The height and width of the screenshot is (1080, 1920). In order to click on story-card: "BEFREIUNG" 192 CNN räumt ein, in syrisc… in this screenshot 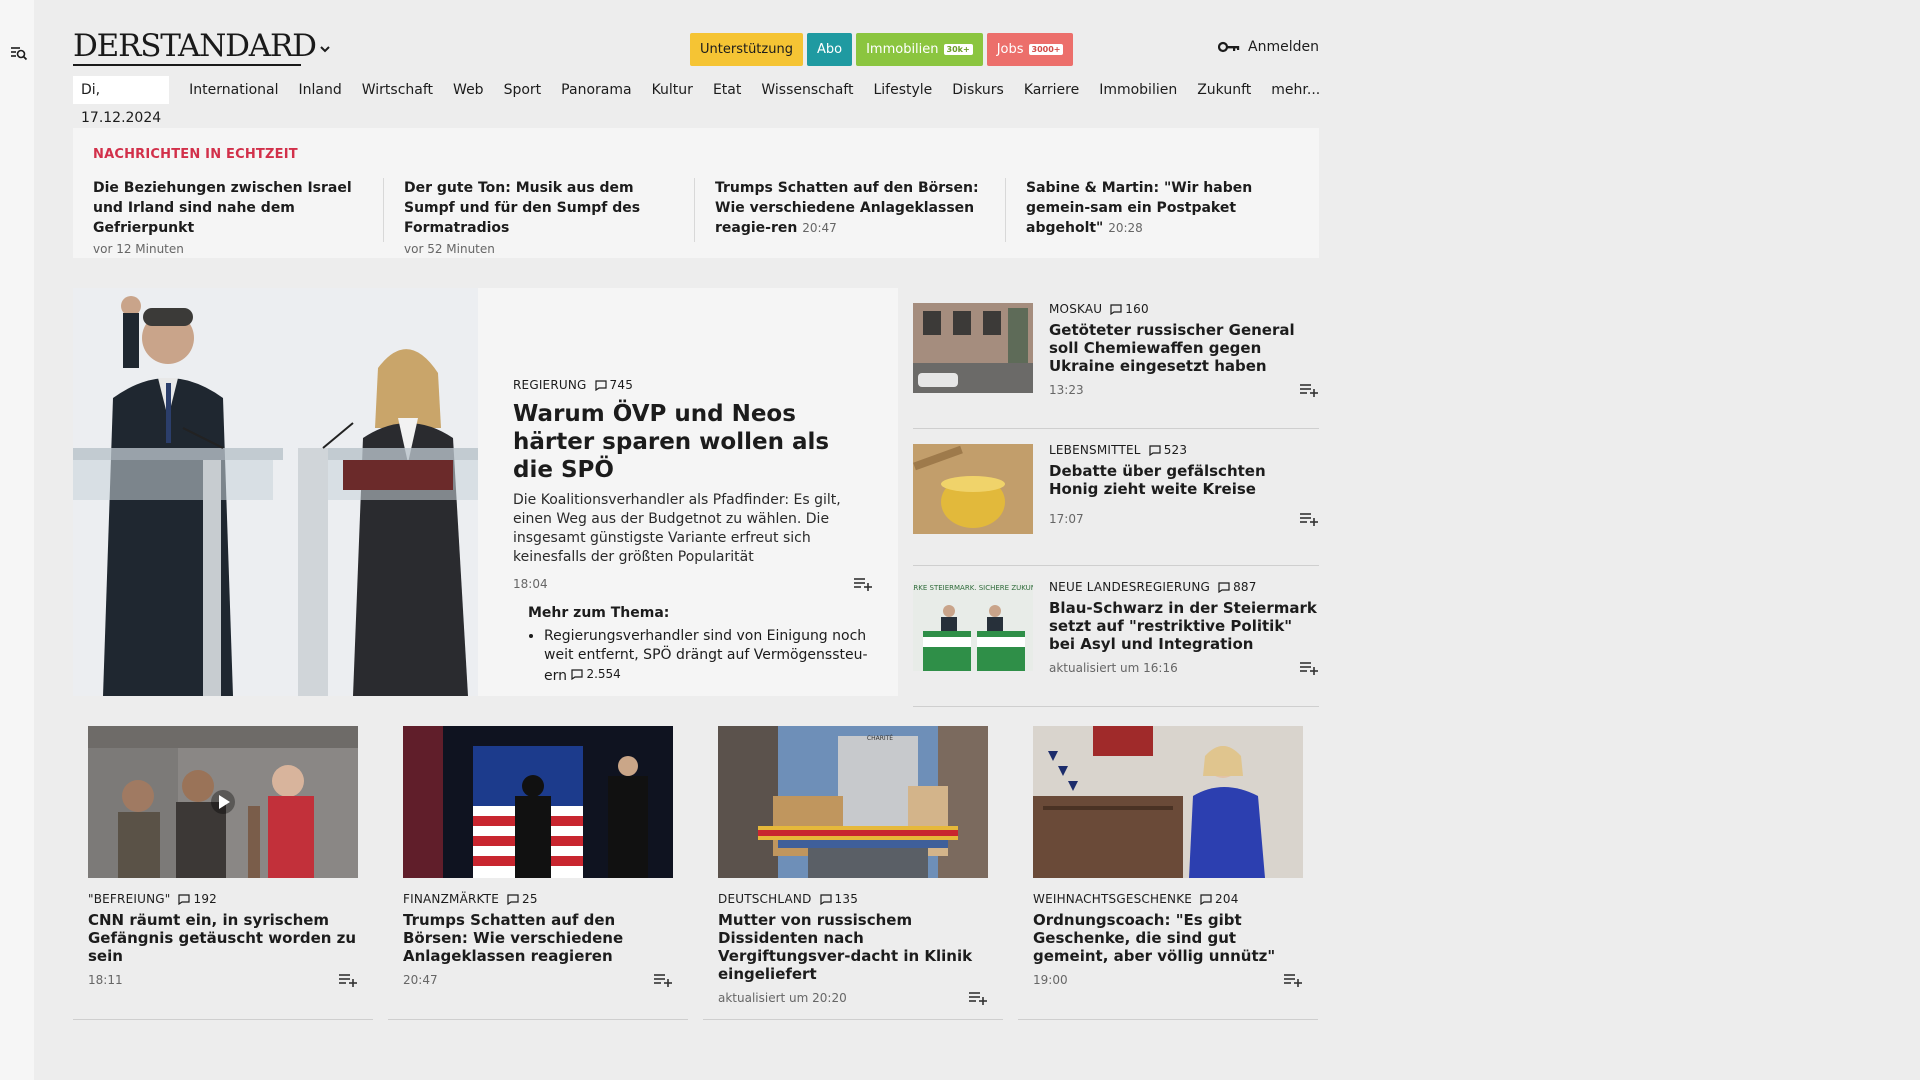, I will do `click(223, 873)`.